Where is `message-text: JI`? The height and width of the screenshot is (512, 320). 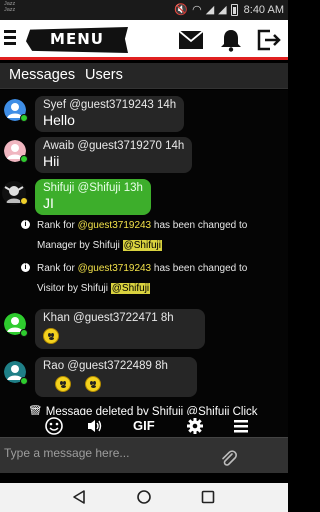 message-text: JI is located at coordinates (48, 203).